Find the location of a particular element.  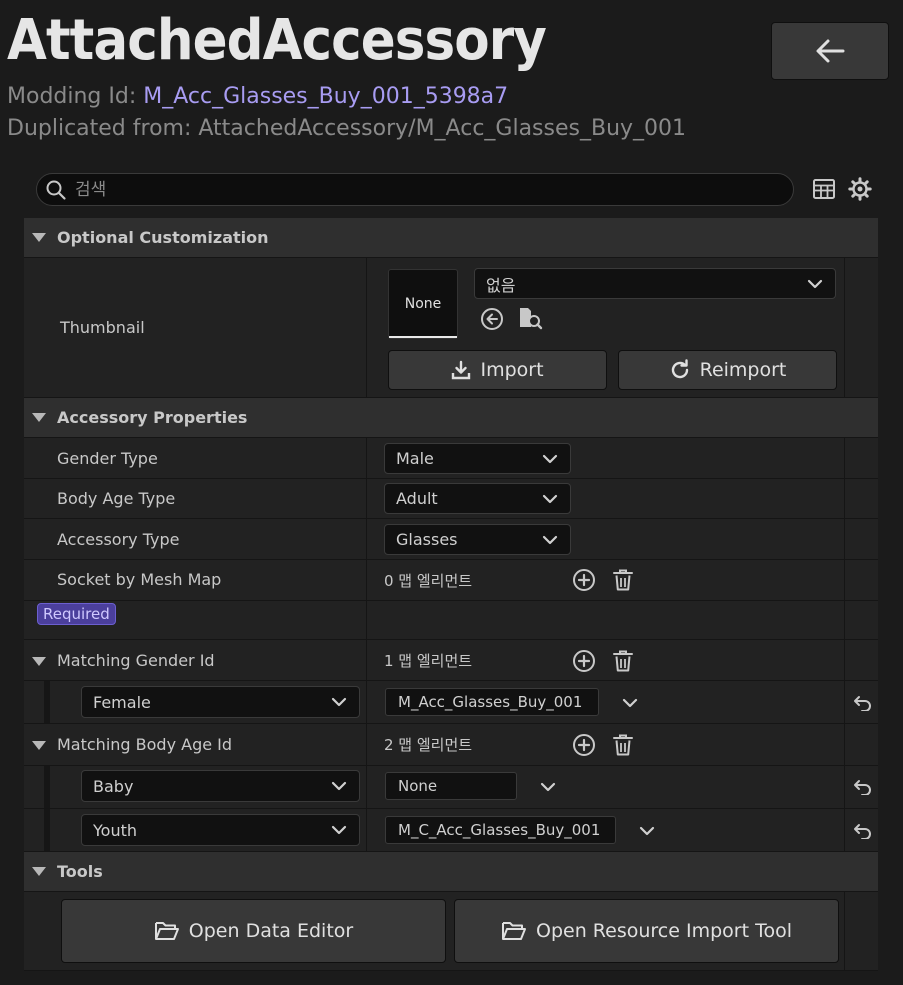

gender-type-value: Male is located at coordinates (415, 458).